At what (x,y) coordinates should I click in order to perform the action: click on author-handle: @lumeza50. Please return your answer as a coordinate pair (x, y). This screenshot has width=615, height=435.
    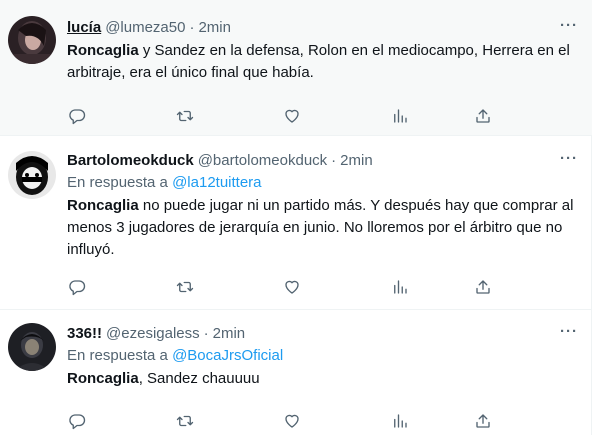
    Looking at the image, I should click on (145, 28).